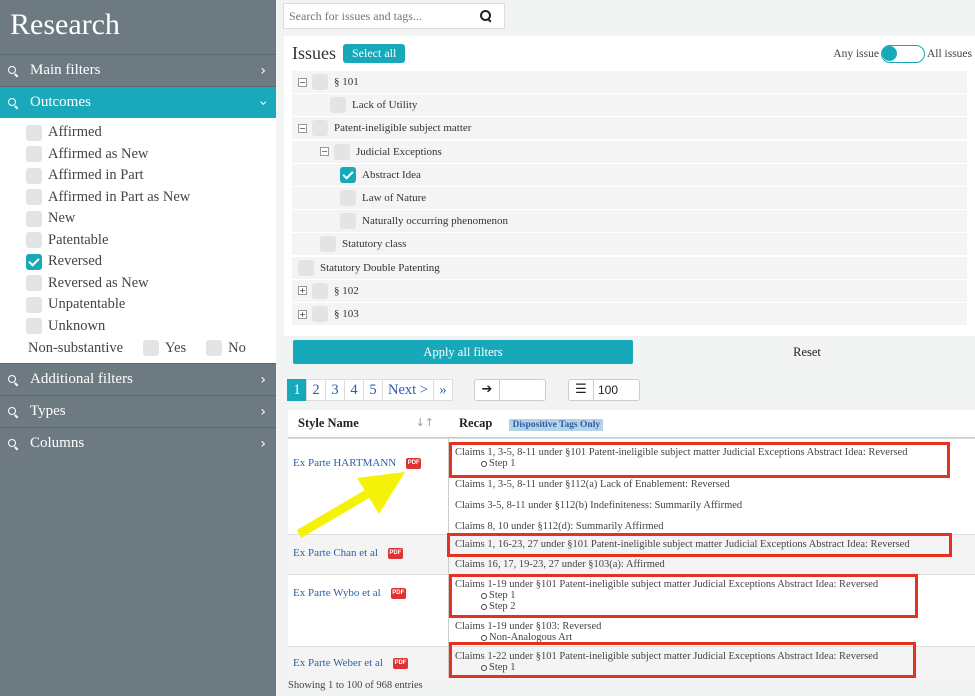 The width and height of the screenshot is (975, 696). What do you see at coordinates (346, 314) in the screenshot?
I see `issue-label: § 103` at bounding box center [346, 314].